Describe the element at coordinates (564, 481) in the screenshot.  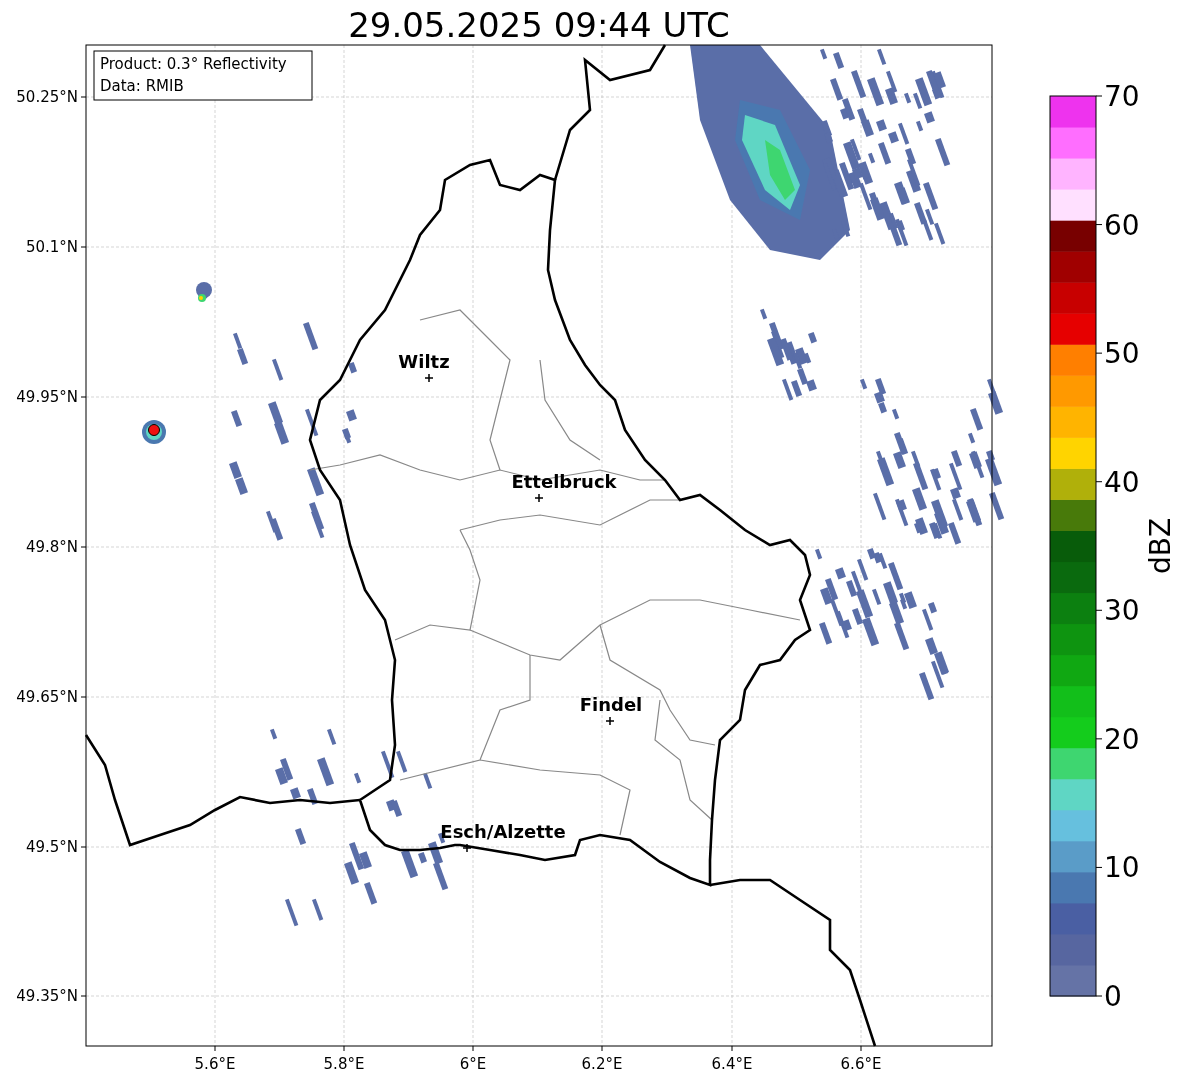
I see `city-label: Ettelbruck` at that location.